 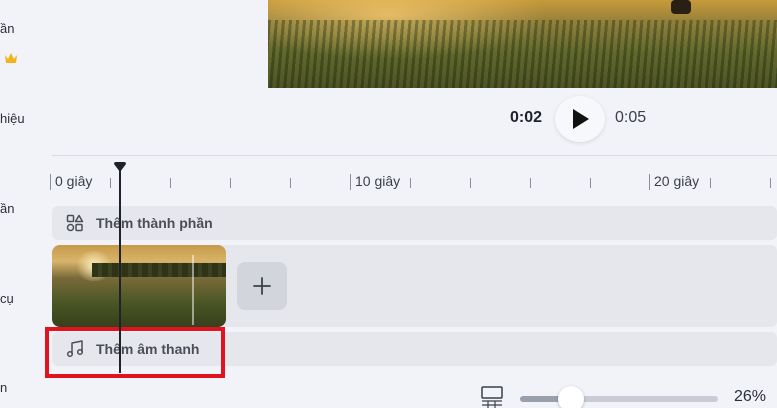 I want to click on add-clip-button, so click(x=262, y=286).